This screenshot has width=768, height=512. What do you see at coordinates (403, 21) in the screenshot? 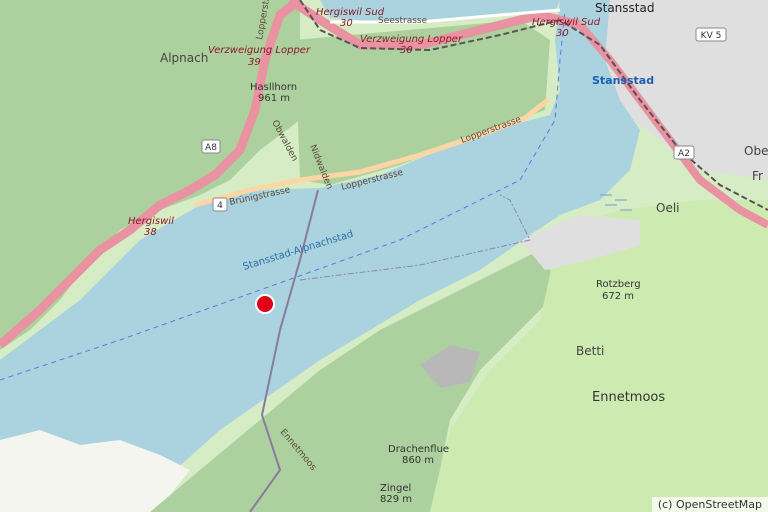
I see `label-seestrasse: Seestrasse` at bounding box center [403, 21].